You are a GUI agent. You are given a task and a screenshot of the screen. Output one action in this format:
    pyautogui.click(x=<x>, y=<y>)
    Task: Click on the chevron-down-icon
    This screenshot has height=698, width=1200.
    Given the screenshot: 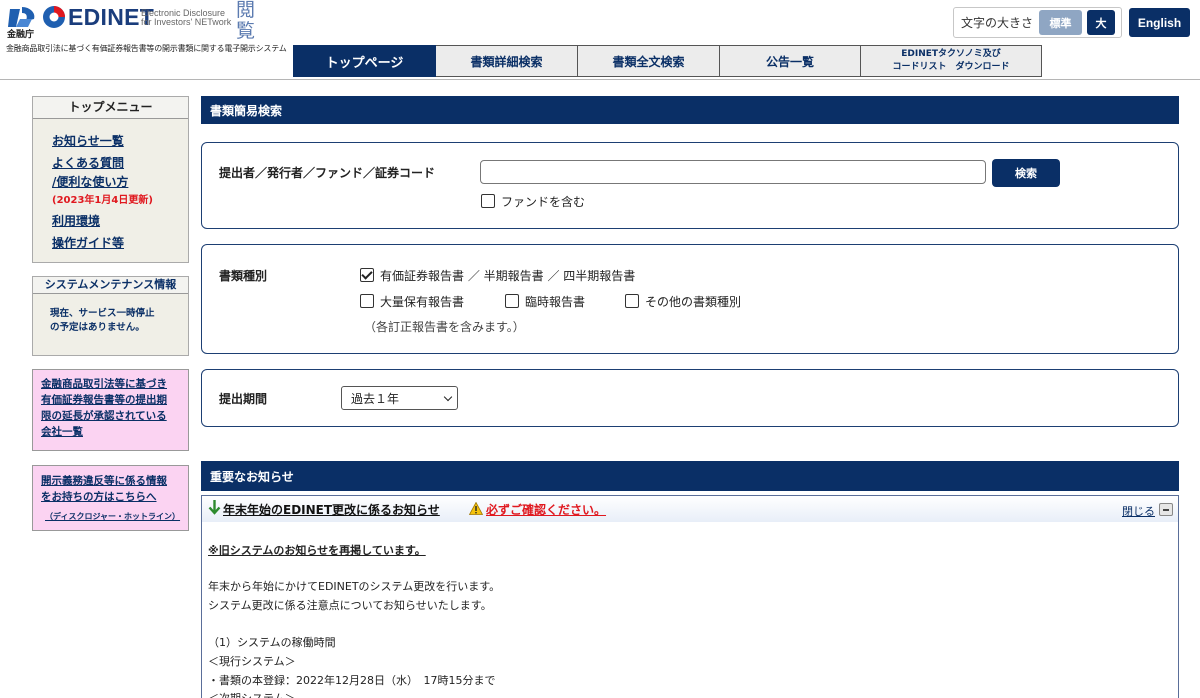 What is the action you would take?
    pyautogui.click(x=448, y=397)
    